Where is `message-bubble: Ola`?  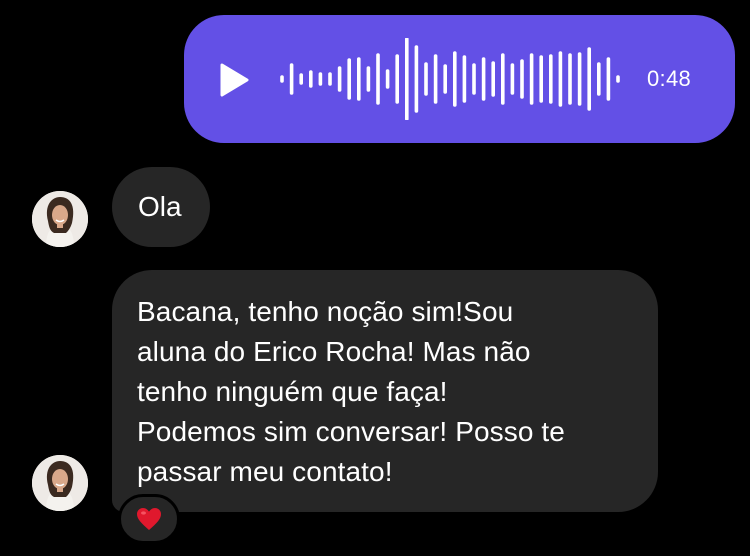 message-bubble: Ola is located at coordinates (161, 207).